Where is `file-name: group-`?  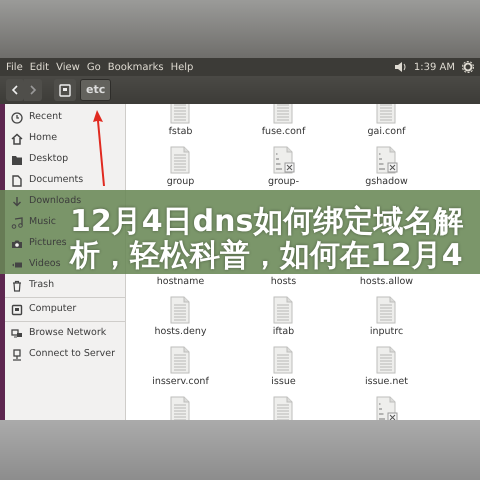
file-name: group- is located at coordinates (284, 182).